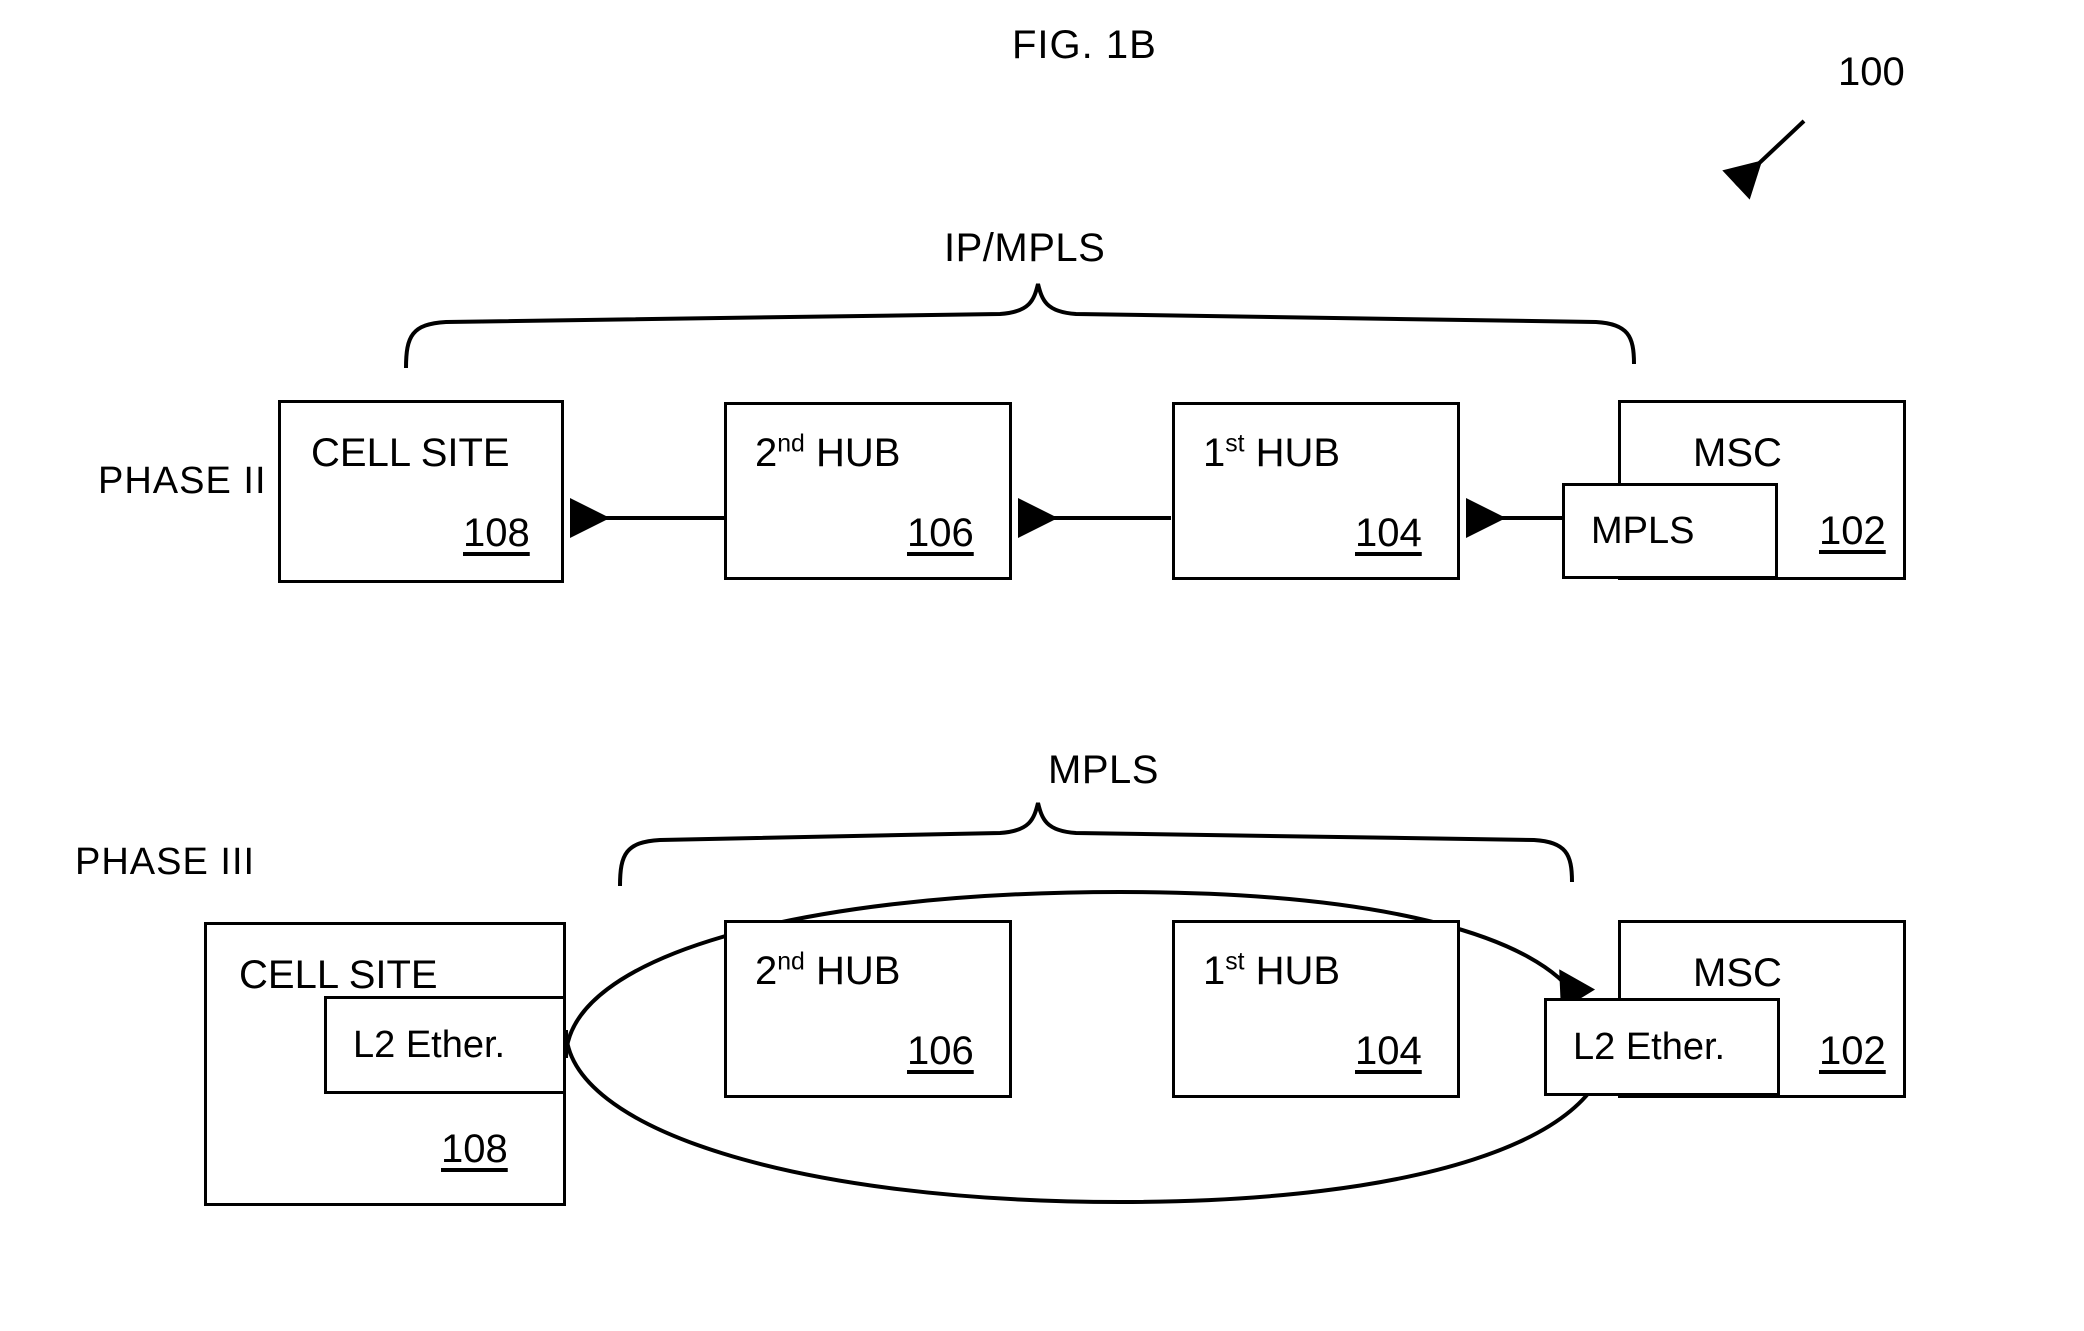 Image resolution: width=2084 pixels, height=1331 pixels. Describe the element at coordinates (868, 1009) in the screenshot. I see `phase-3-node-second-hub: 2nd HUB 106` at that location.